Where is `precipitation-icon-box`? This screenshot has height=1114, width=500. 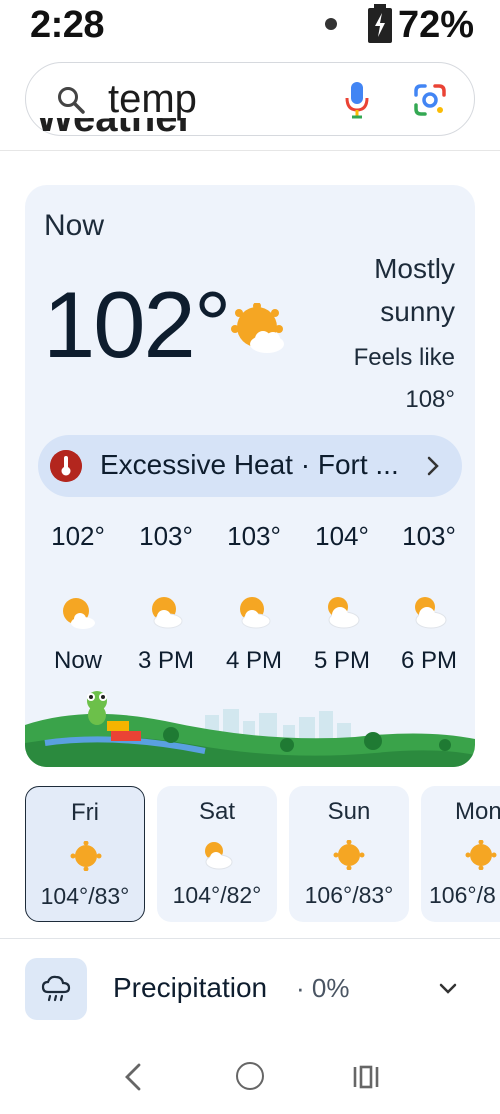
precipitation-icon-box is located at coordinates (56, 989).